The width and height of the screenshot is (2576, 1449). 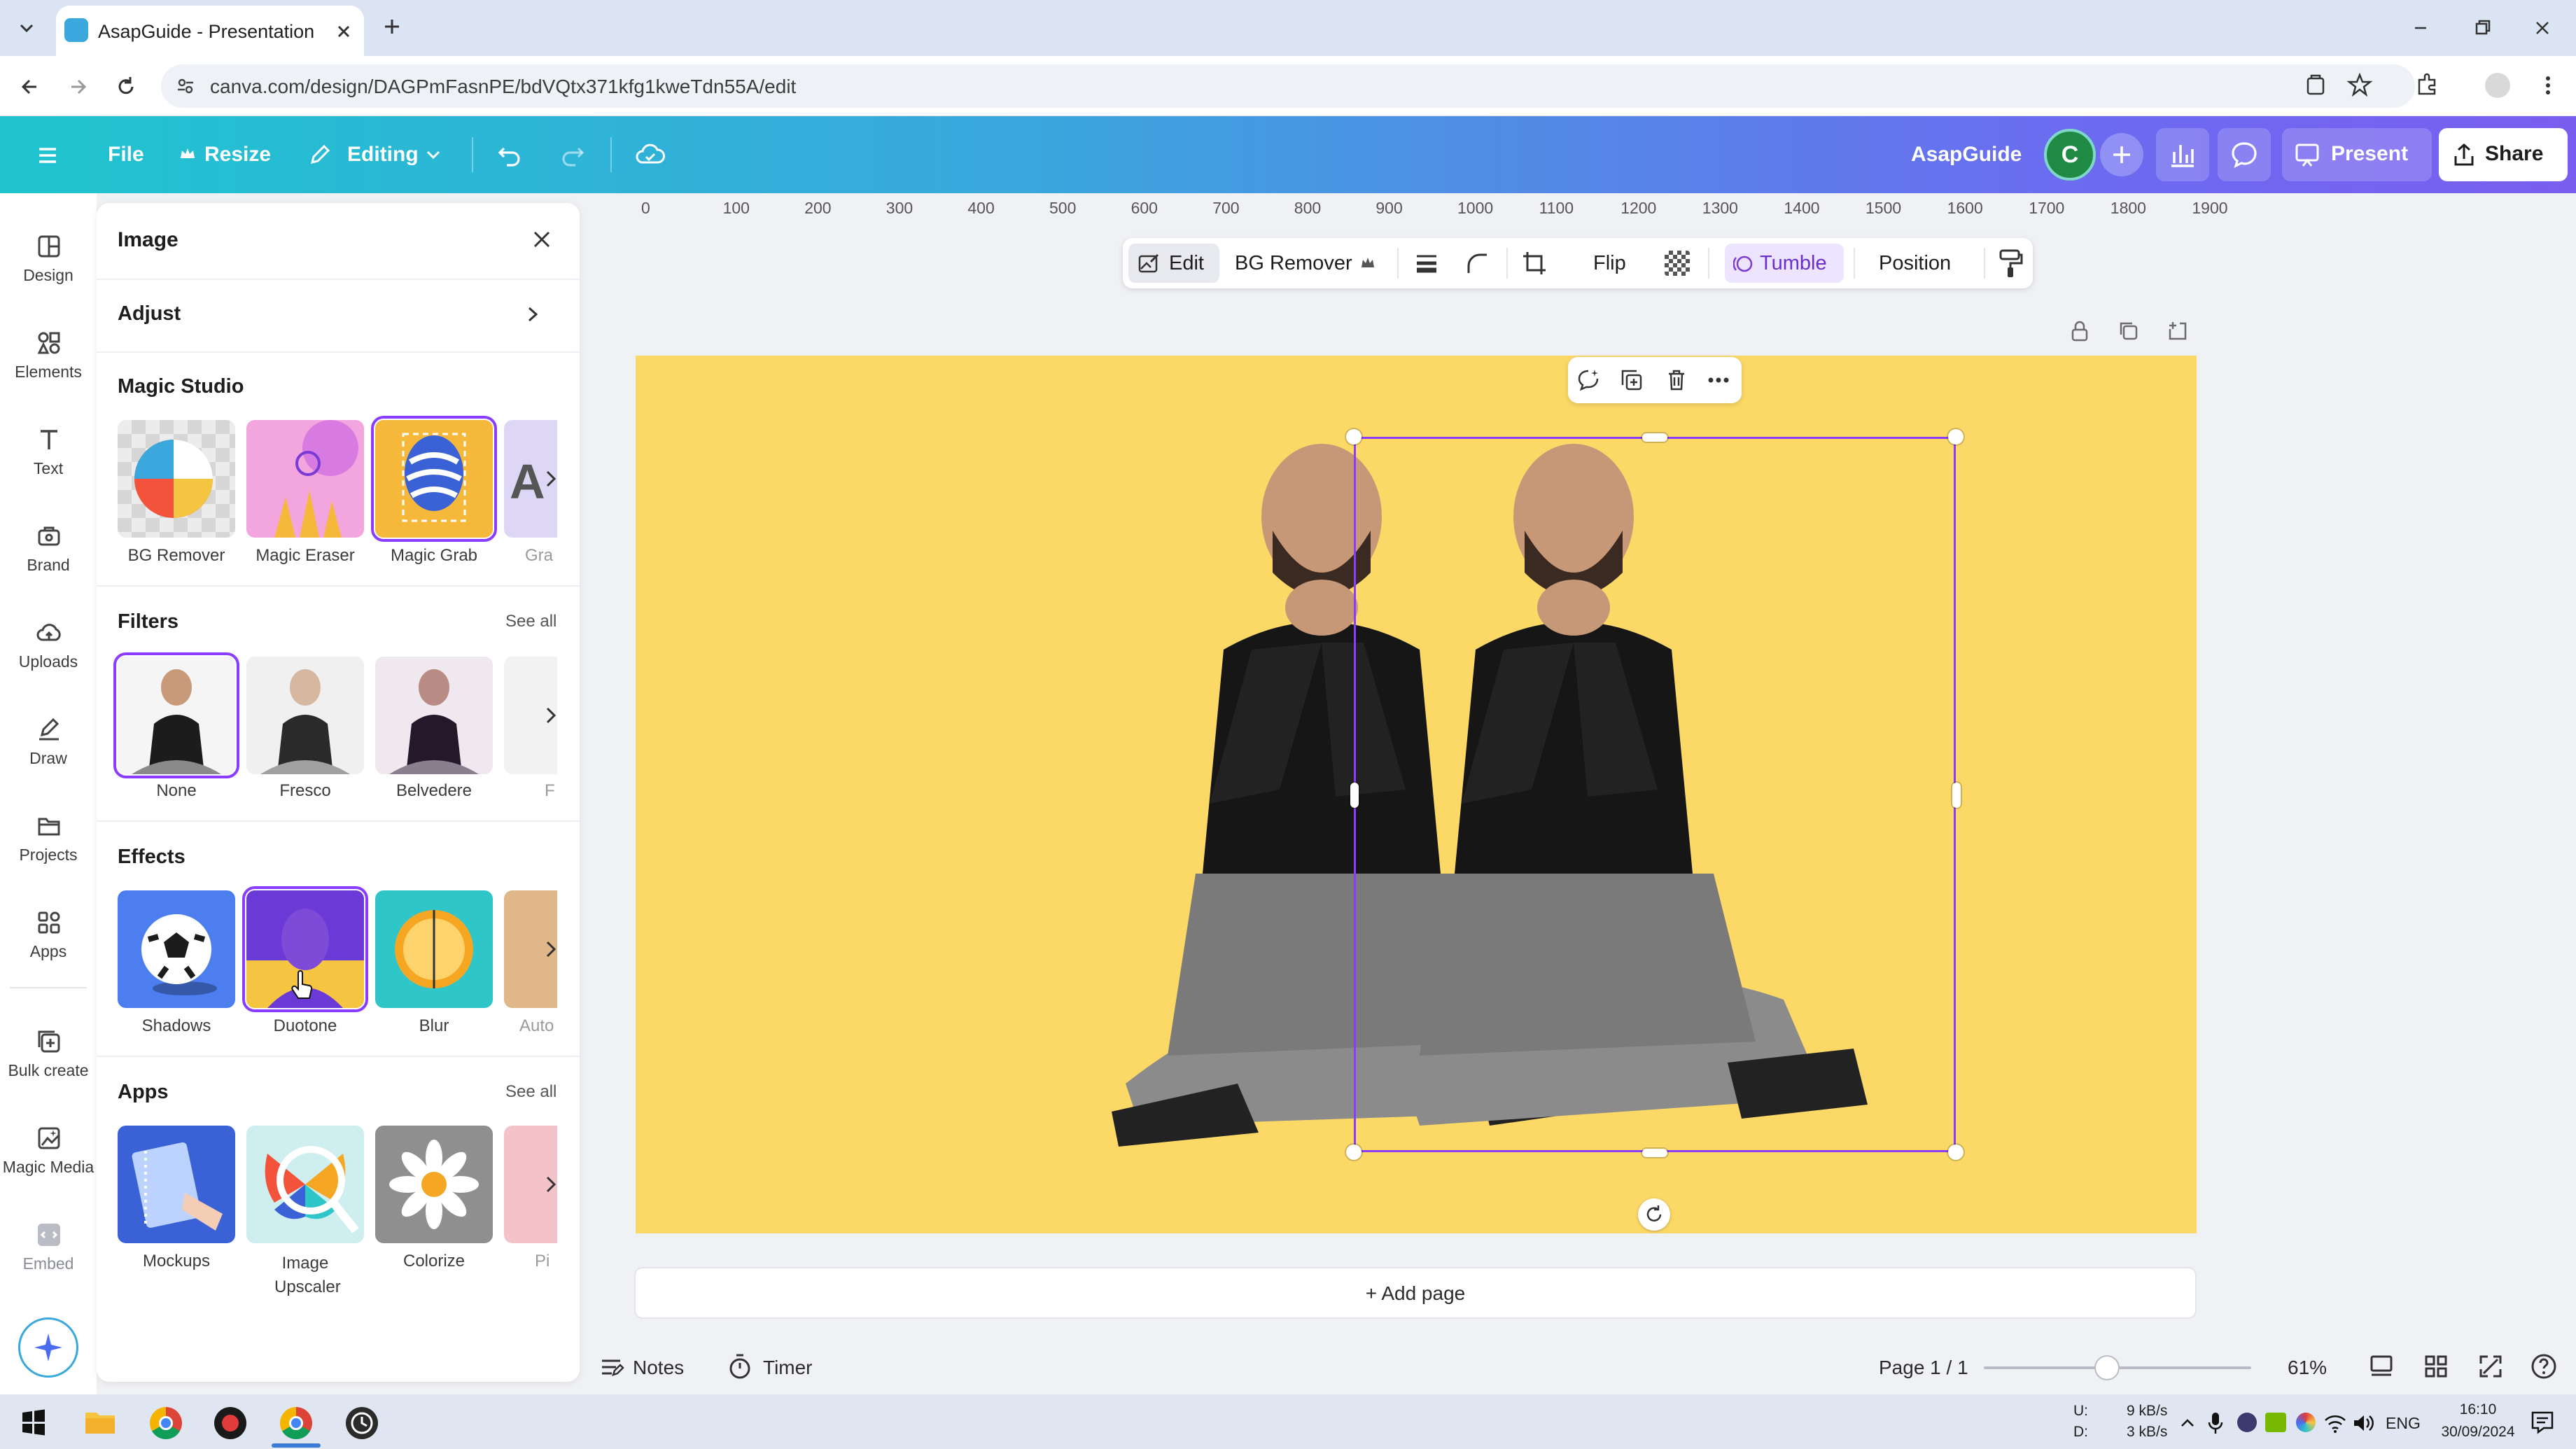 What do you see at coordinates (29, 87) in the screenshot?
I see `back-icon` at bounding box center [29, 87].